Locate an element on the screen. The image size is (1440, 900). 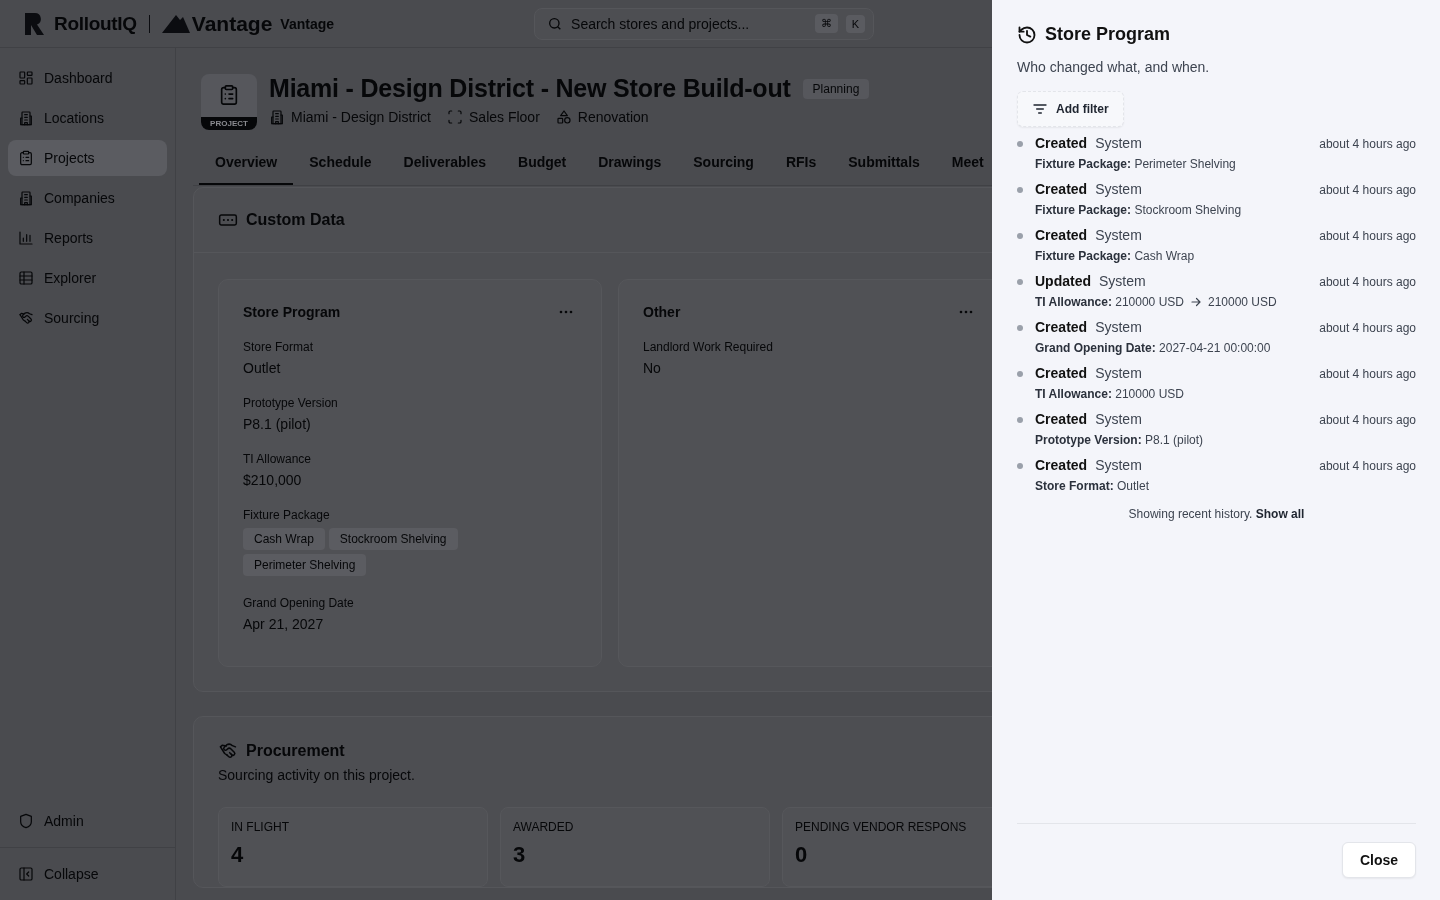
logo-text: RolloutIQ is located at coordinates (95, 23).